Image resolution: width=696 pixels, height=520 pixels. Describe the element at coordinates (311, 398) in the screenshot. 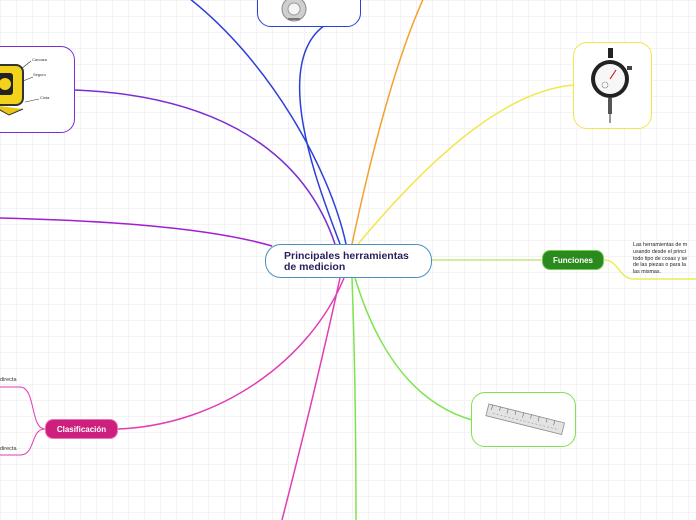

I see `branch-line-pink` at that location.